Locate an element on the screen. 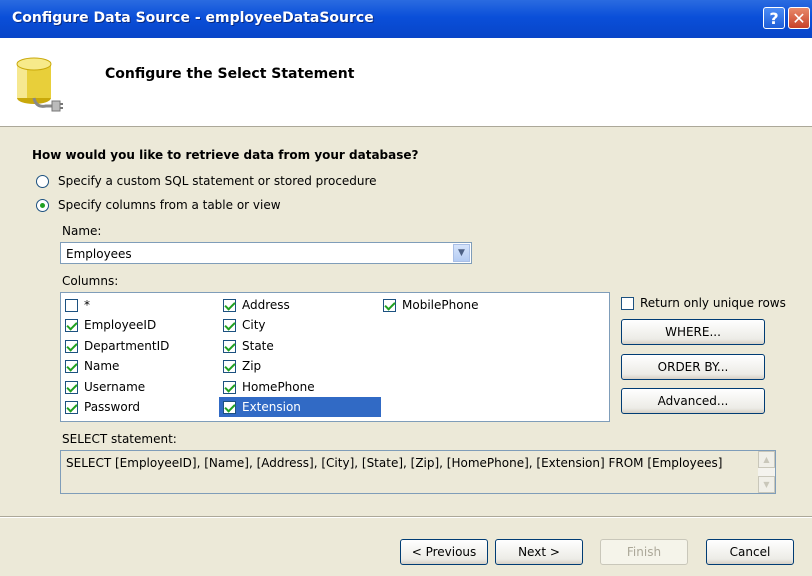 The image size is (812, 576). table-view-label: Specify columns from a table or view is located at coordinates (169, 205).